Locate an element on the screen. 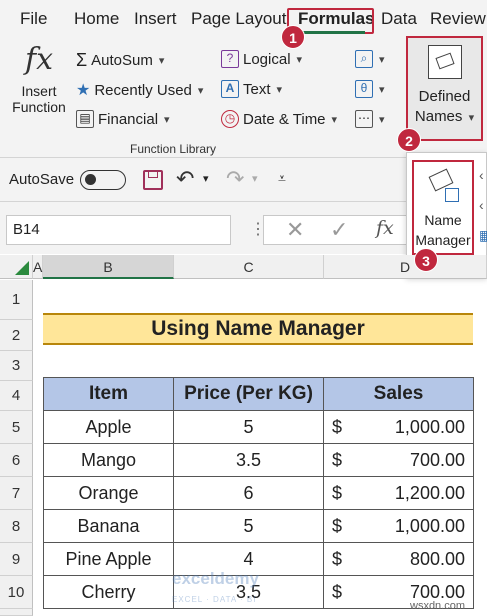 The height and width of the screenshot is (616, 487). column-header-a: A is located at coordinates (38, 267).